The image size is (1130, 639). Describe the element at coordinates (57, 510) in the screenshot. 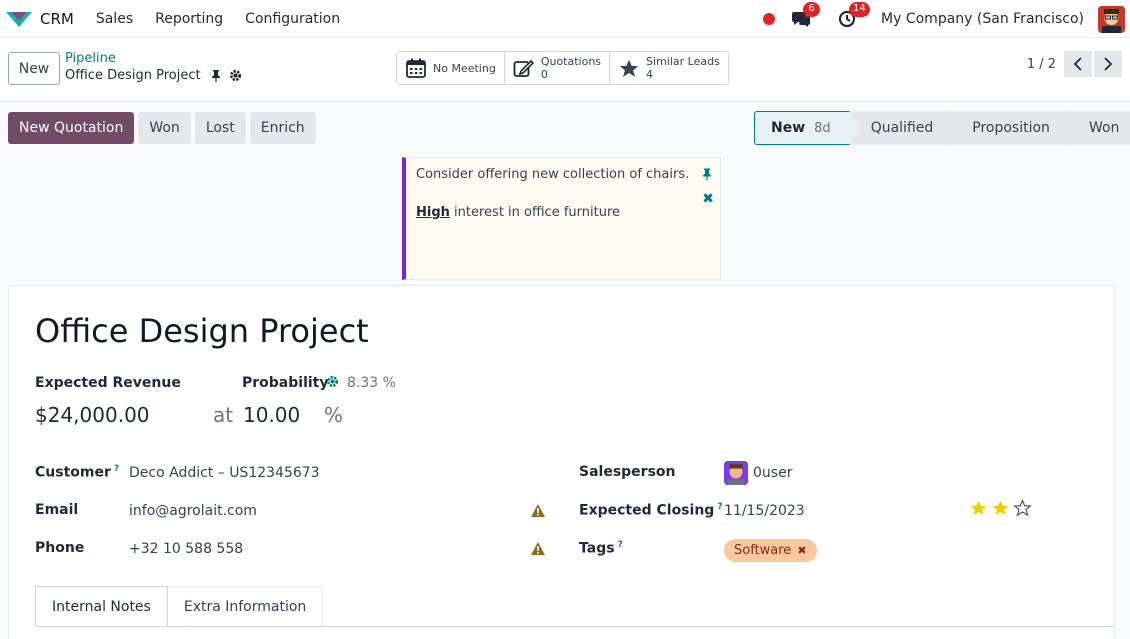

I see `email-label: Email` at that location.